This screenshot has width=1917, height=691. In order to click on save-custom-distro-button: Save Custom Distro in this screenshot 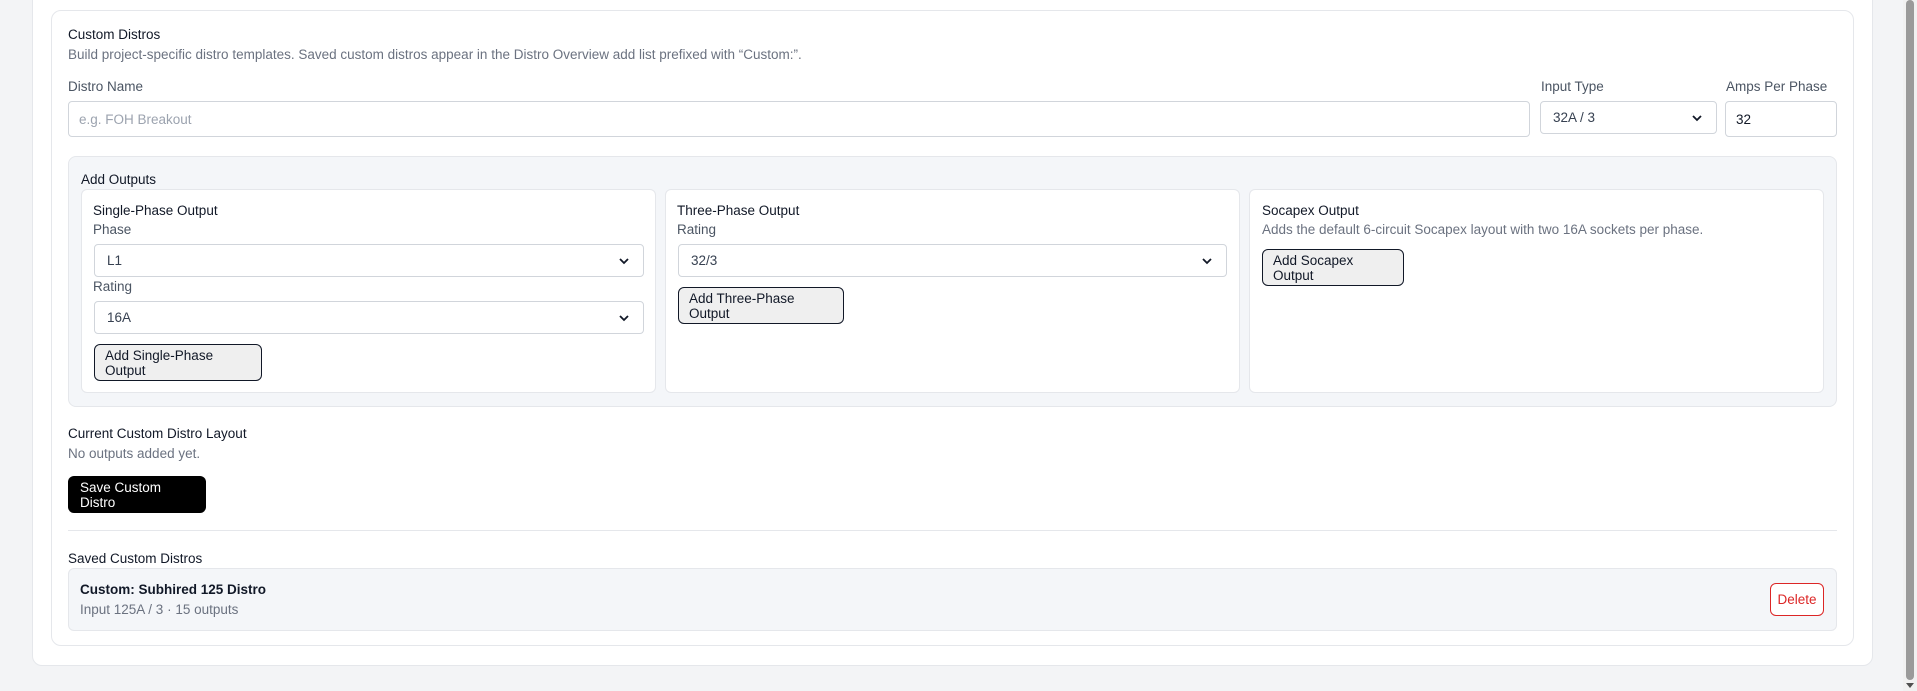, I will do `click(137, 494)`.